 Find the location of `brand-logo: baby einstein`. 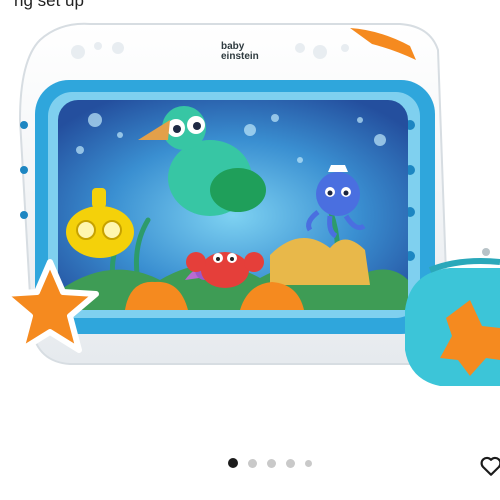

brand-logo: baby einstein is located at coordinates (240, 52).